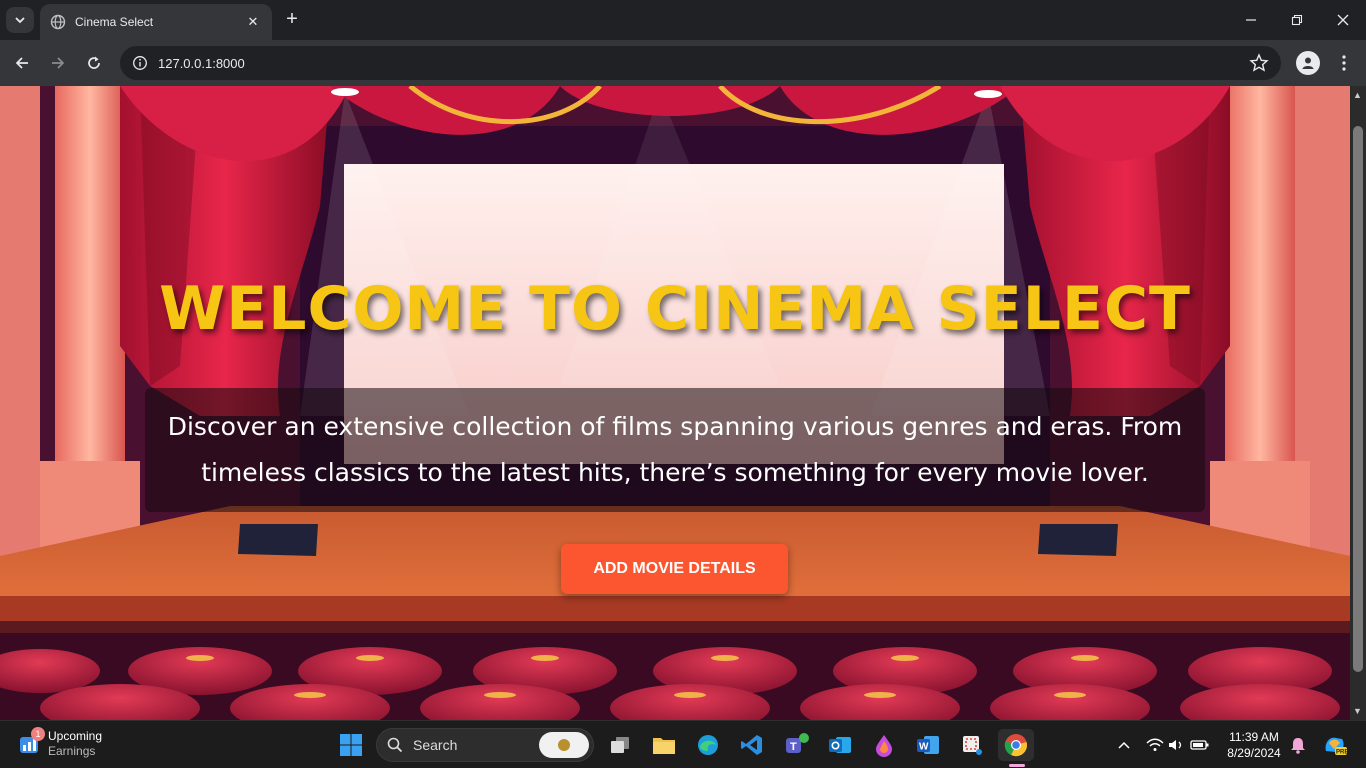 This screenshot has height=768, width=1366. I want to click on chevron-down-icon, so click(20, 20).